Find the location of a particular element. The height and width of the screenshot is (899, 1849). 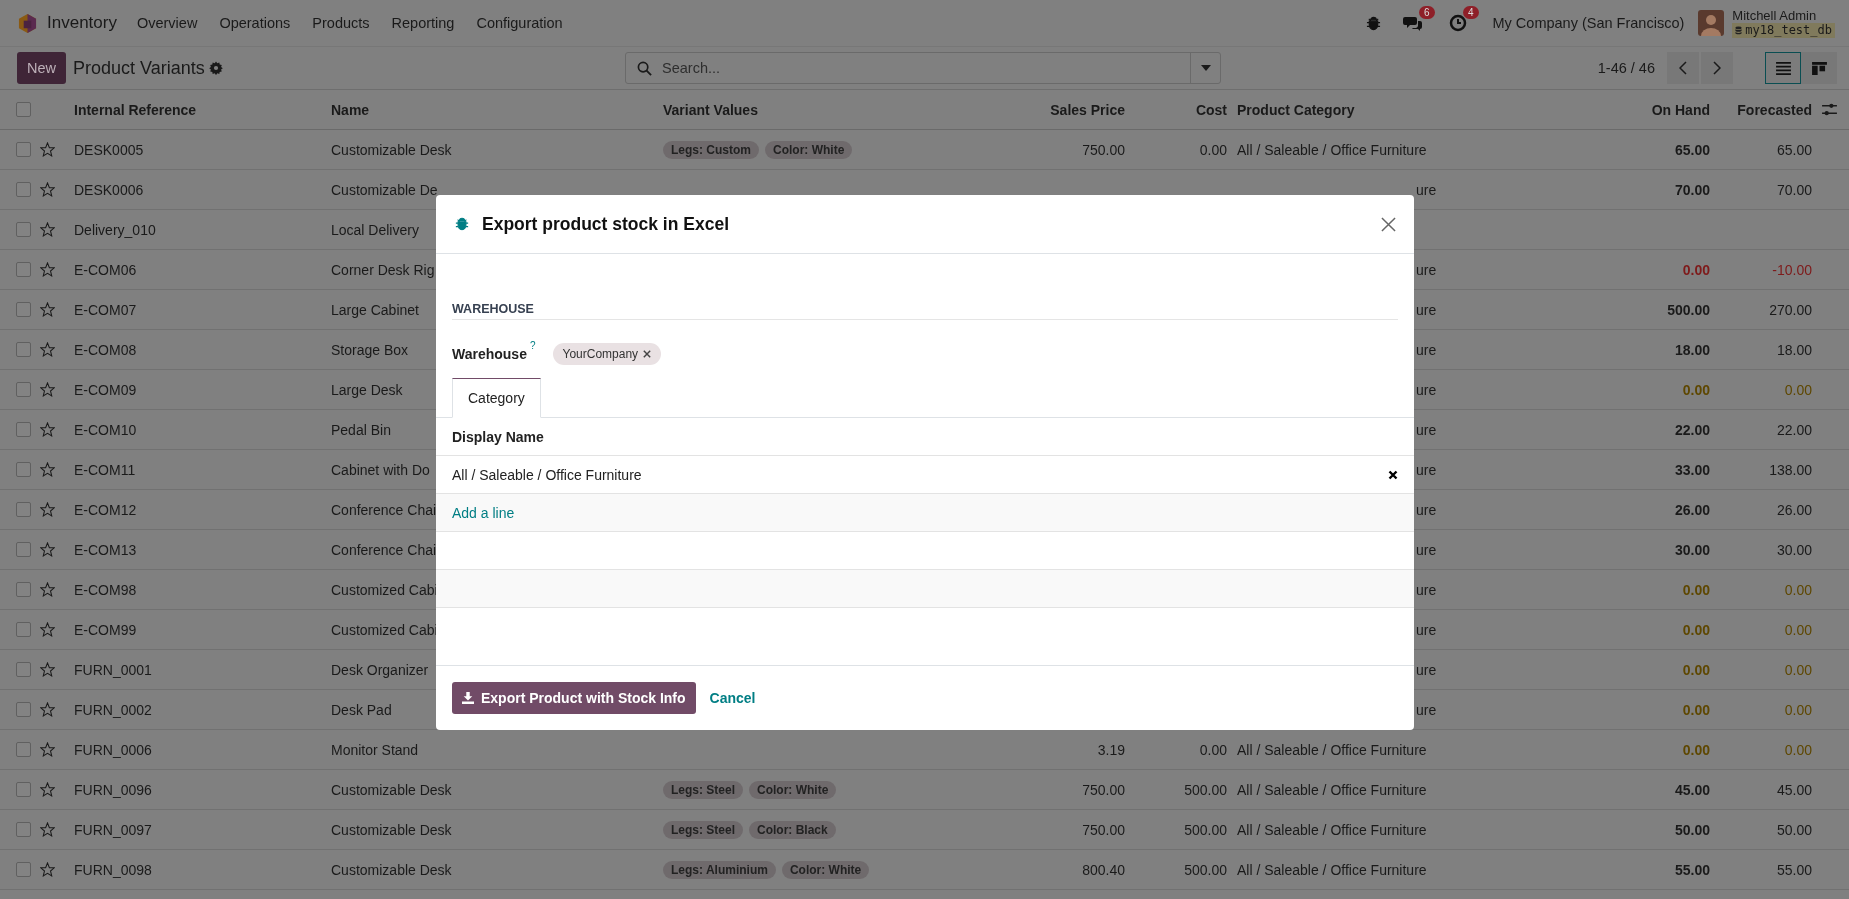

menu-item: Overview is located at coordinates (167, 23).